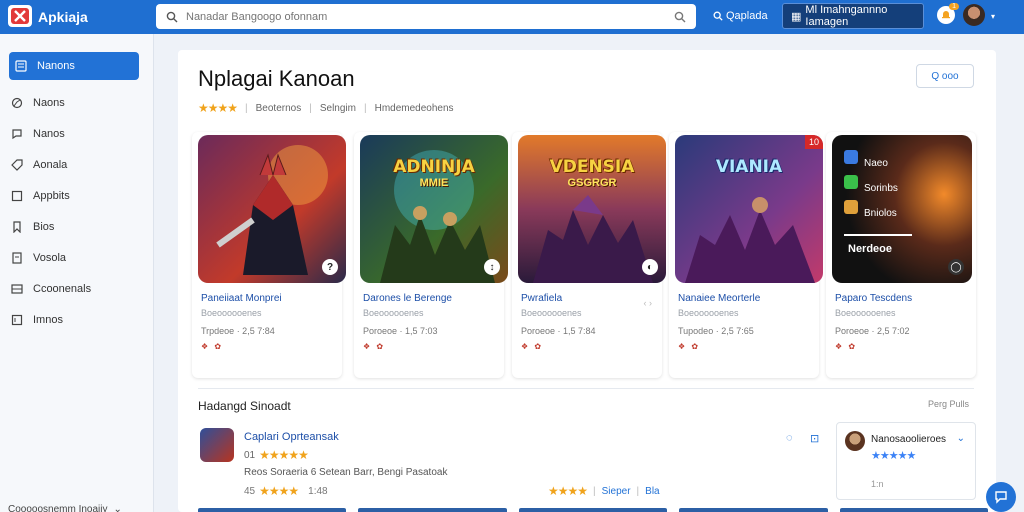 The width and height of the screenshot is (1024, 512). Describe the element at coordinates (616, 491) in the screenshot. I see `meta-link: Sieper` at that location.